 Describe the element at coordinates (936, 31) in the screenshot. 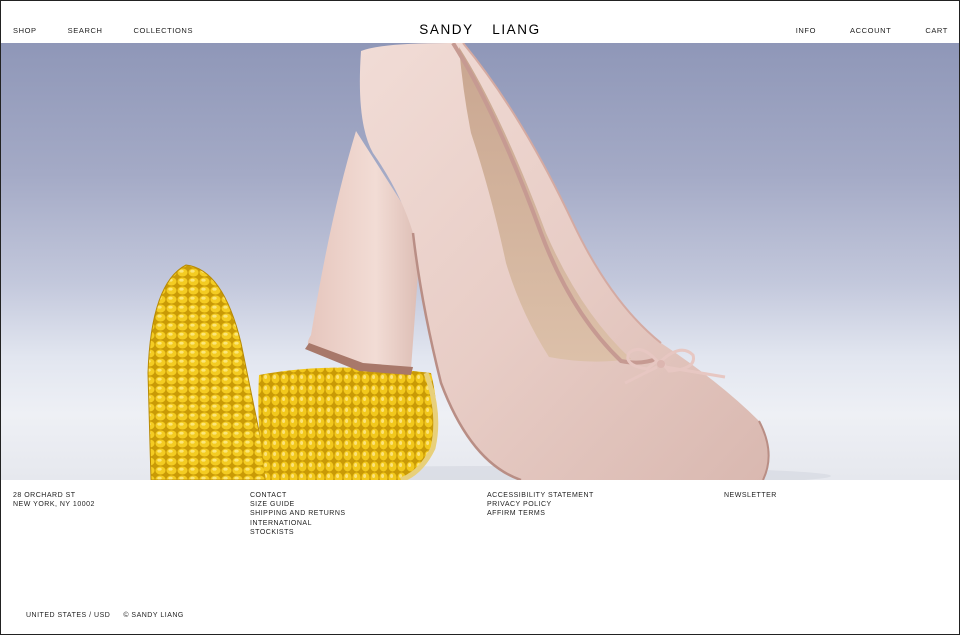

I see `nav-cart: CART` at that location.